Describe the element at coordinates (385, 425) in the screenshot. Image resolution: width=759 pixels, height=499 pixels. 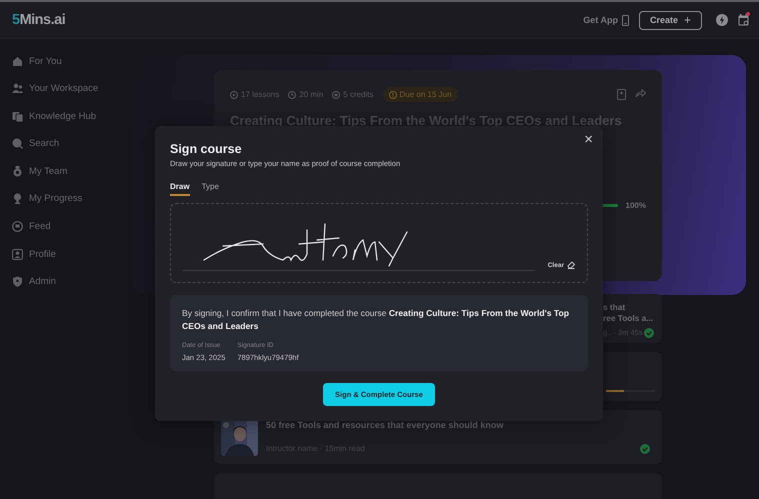
I see `lesson-title: 50 free Tools and resources that everyone should know` at that location.